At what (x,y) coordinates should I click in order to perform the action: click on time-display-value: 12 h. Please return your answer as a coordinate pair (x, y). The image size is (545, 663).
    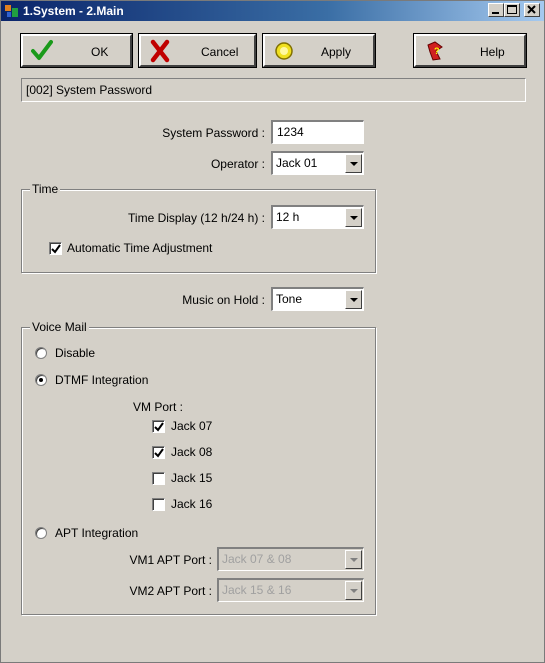
    Looking at the image, I should click on (288, 217).